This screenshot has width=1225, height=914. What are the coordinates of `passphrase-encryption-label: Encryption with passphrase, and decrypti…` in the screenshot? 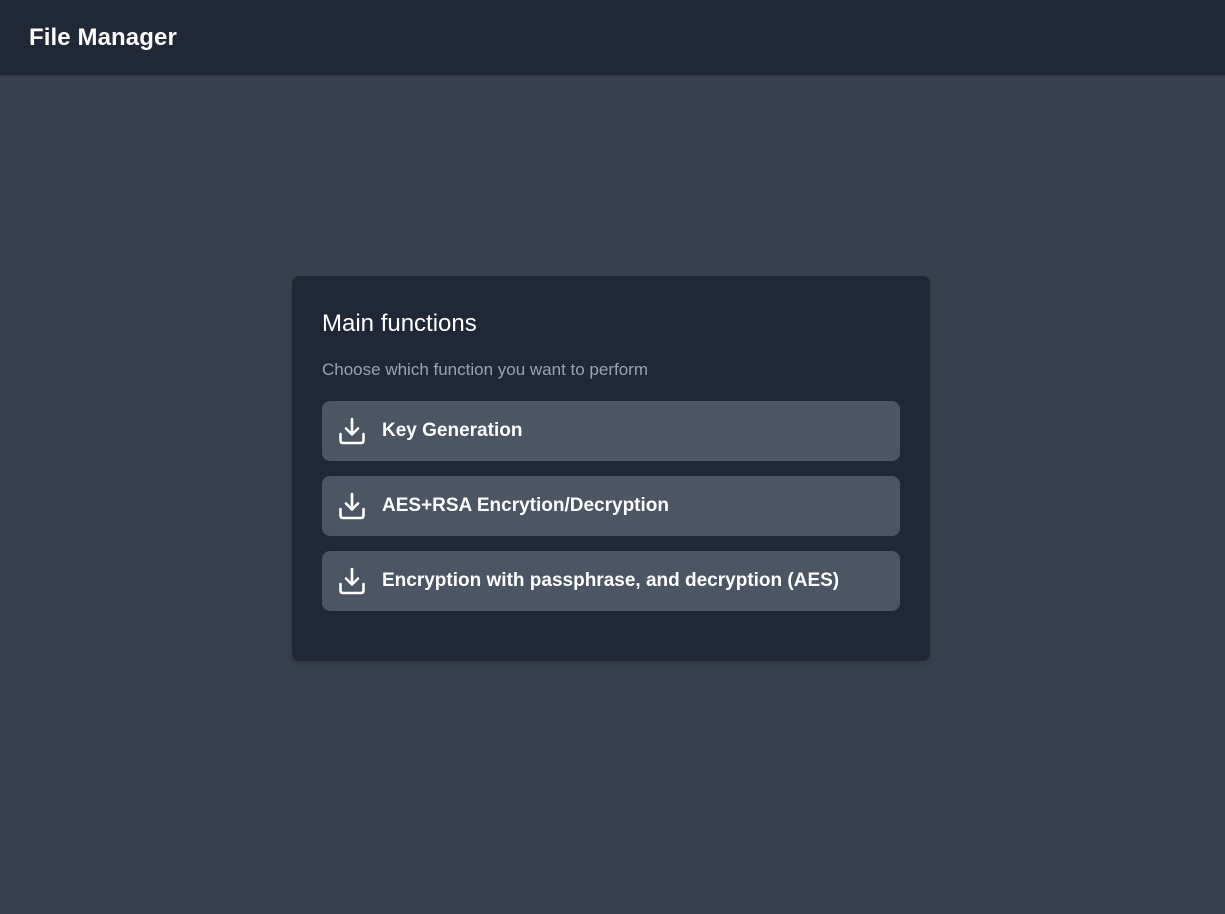 It's located at (611, 580).